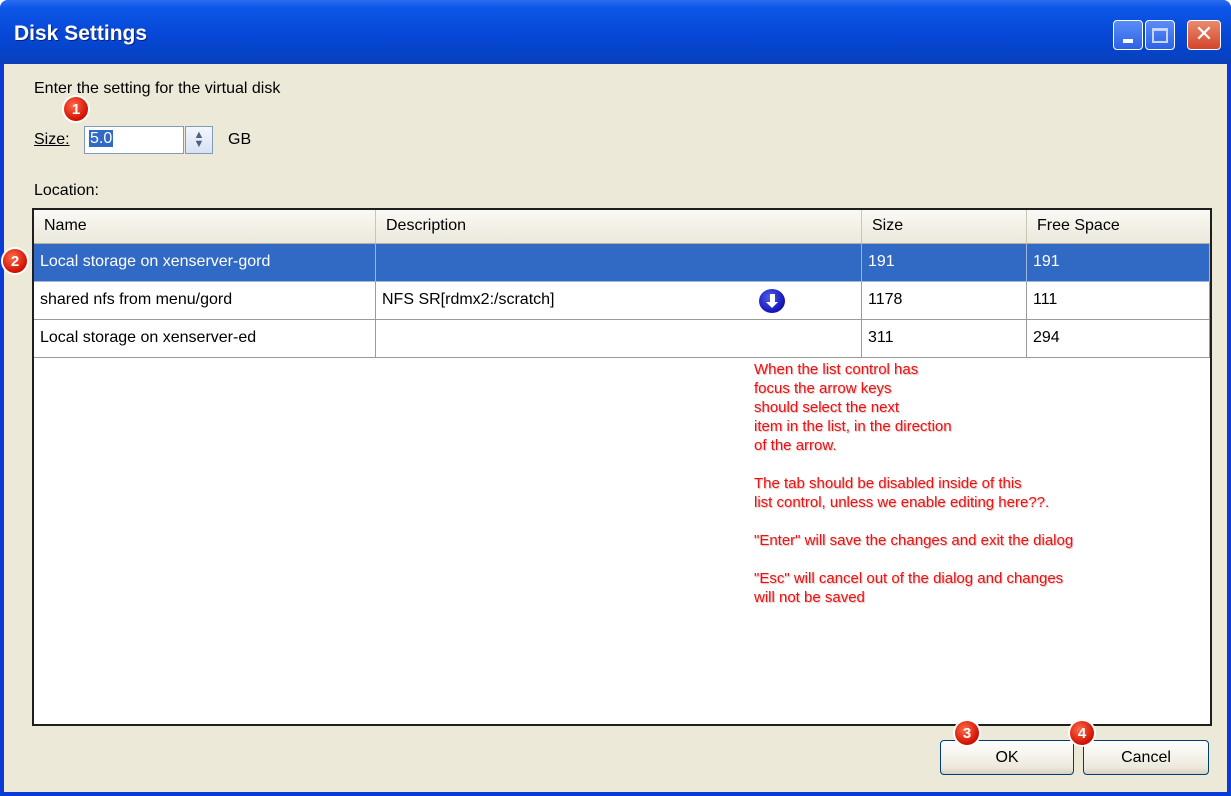 This screenshot has width=1231, height=796. What do you see at coordinates (205, 339) in the screenshot?
I see `cell-name: Local storage on xenserver-ed` at bounding box center [205, 339].